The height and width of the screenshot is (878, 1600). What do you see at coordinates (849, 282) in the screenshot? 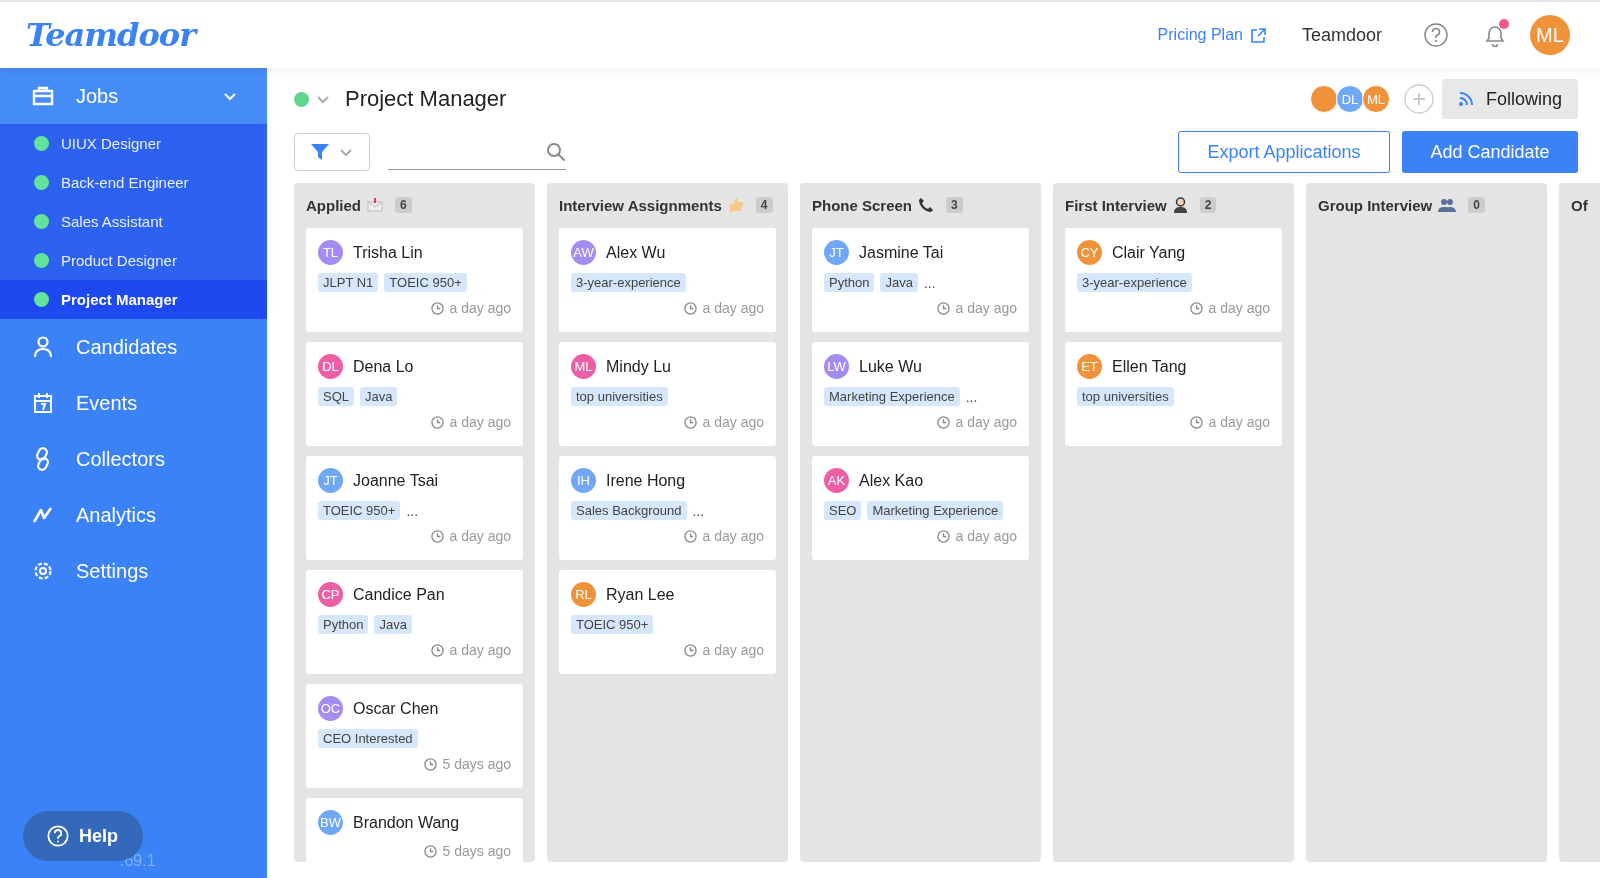
I see `skill-tag: Python` at bounding box center [849, 282].